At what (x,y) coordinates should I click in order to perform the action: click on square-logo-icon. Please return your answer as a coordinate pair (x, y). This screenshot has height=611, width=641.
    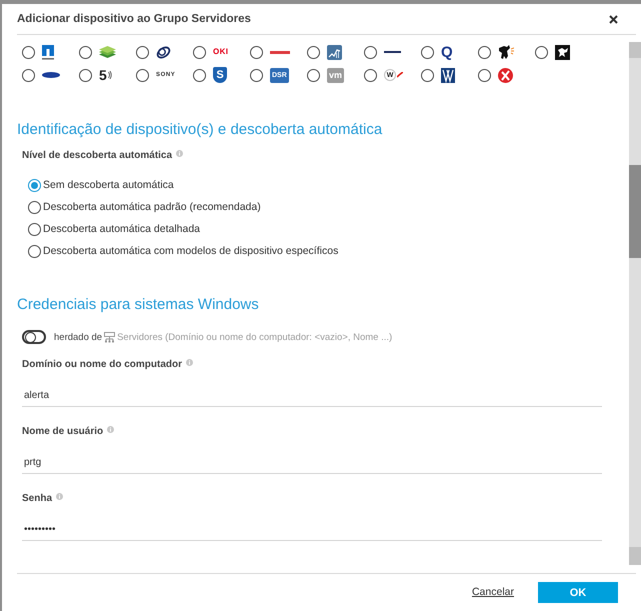
    Looking at the image, I should click on (48, 52).